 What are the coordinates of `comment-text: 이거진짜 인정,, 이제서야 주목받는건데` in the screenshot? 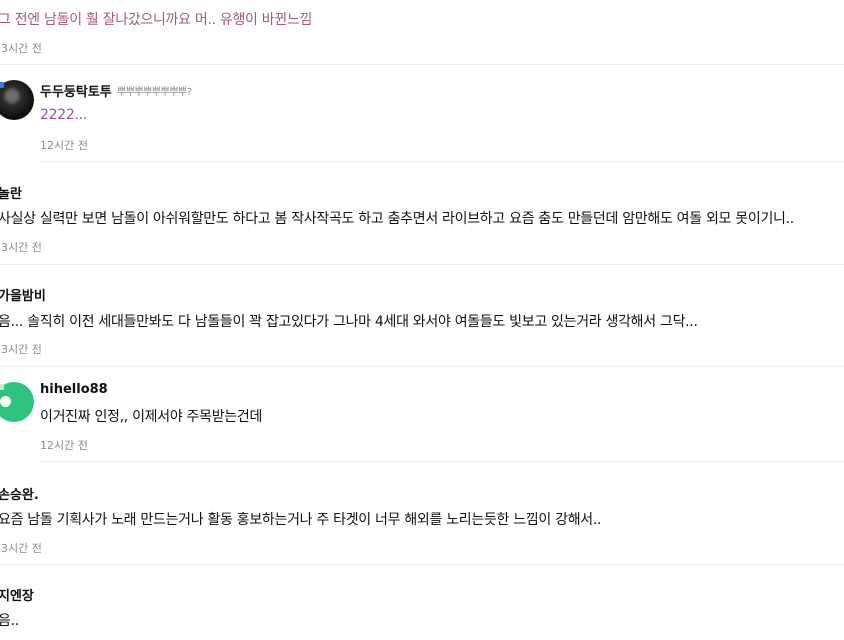 It's located at (151, 417).